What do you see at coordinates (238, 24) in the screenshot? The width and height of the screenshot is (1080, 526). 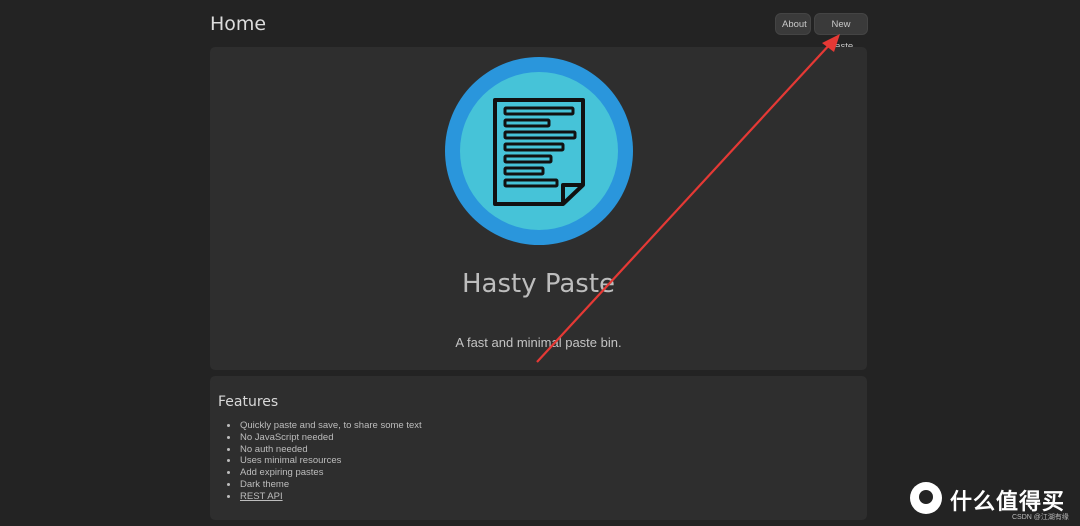 I see `page-title: Home` at bounding box center [238, 24].